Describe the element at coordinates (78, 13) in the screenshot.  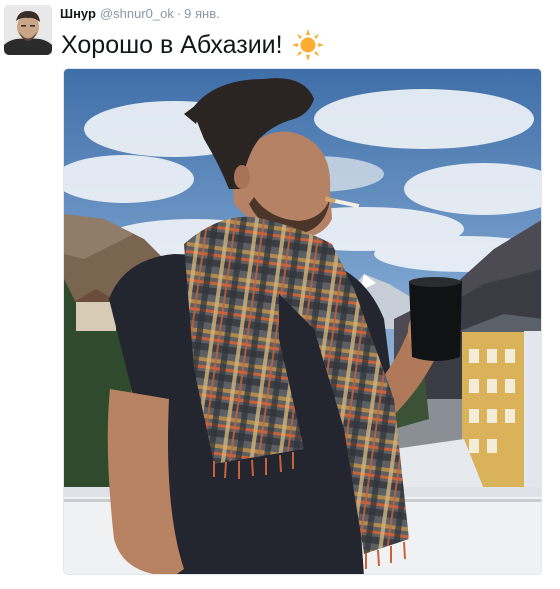
I see `author-name: Шнур` at that location.